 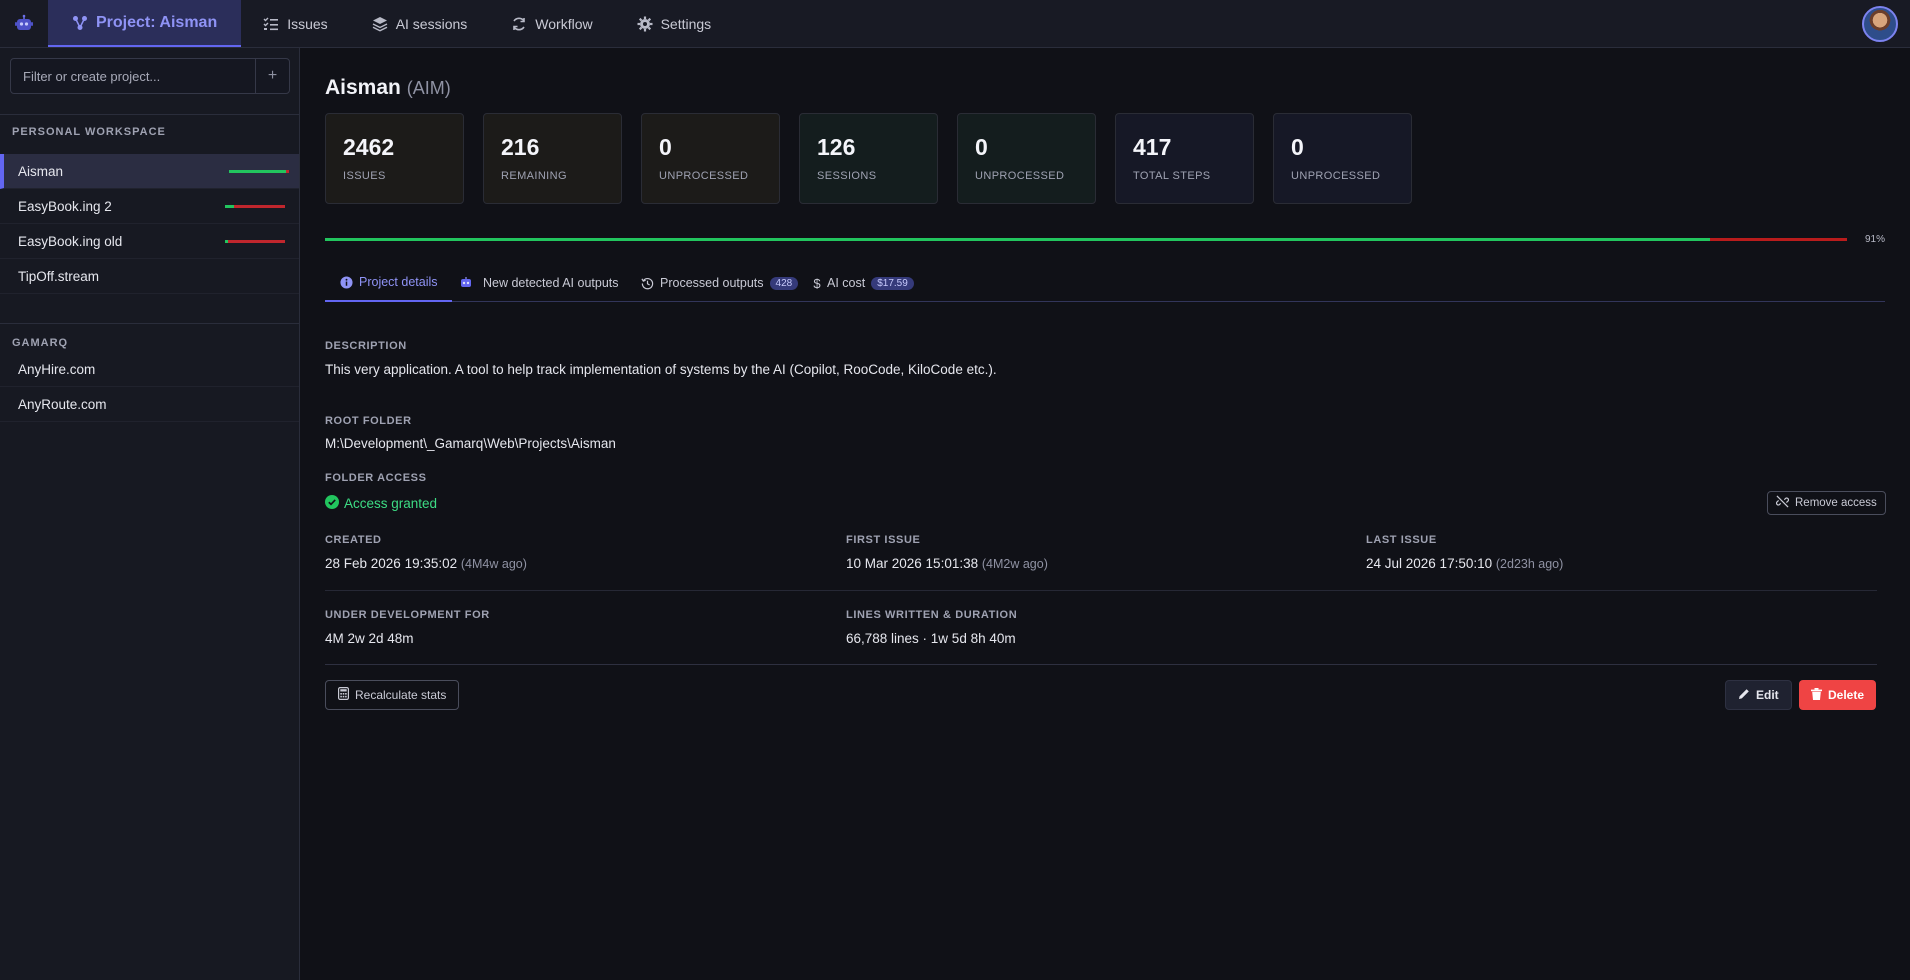 I want to click on stat-card-unprocessed-sessions: 0 UNPROCESSED, so click(x=1026, y=158).